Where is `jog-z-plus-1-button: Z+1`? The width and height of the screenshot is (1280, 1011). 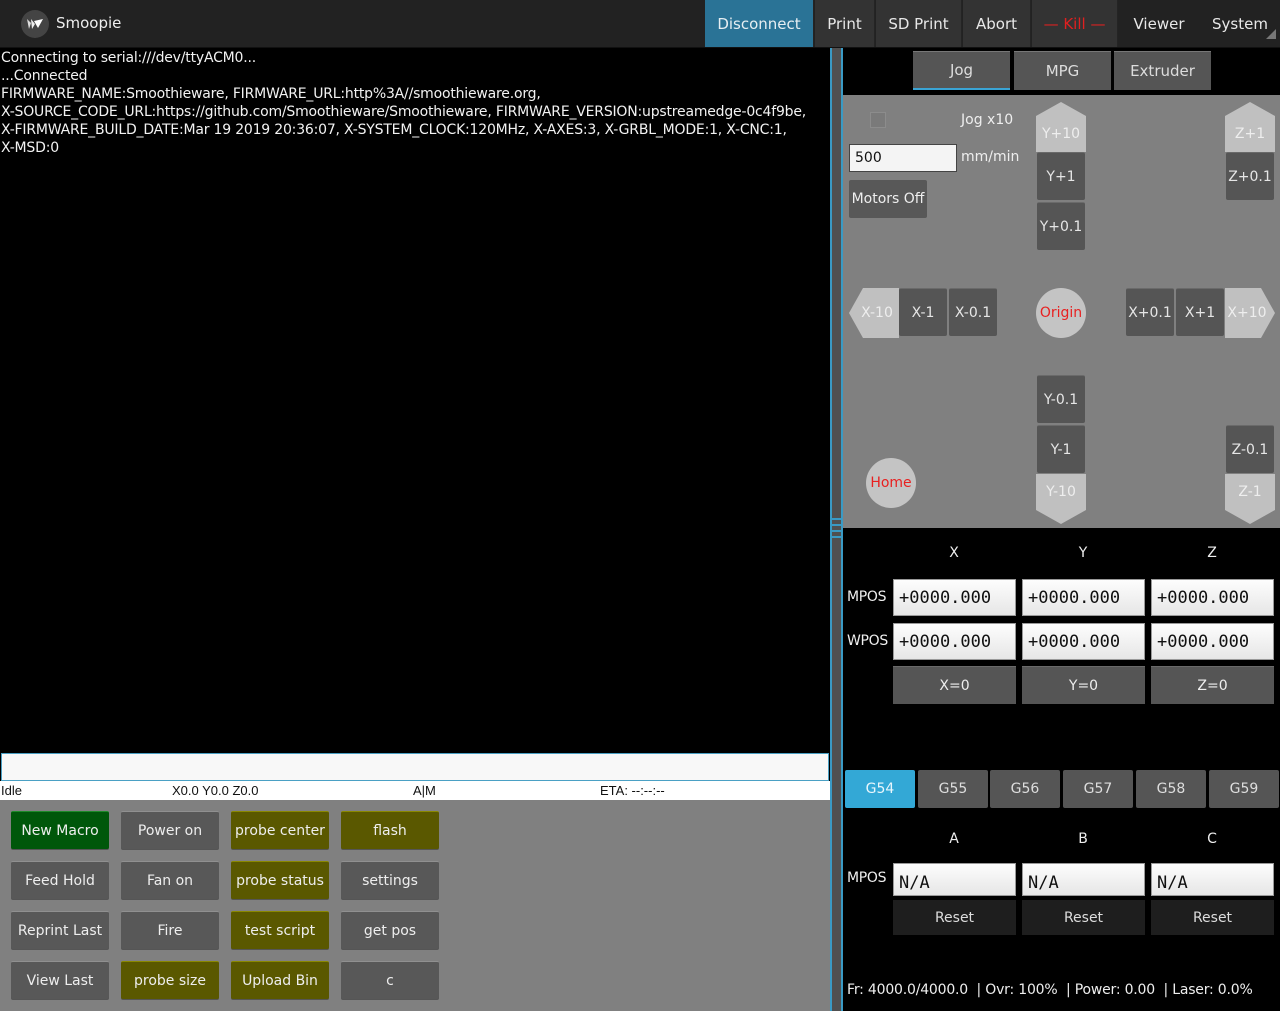
jog-z-plus-1-button: Z+1 is located at coordinates (1250, 127).